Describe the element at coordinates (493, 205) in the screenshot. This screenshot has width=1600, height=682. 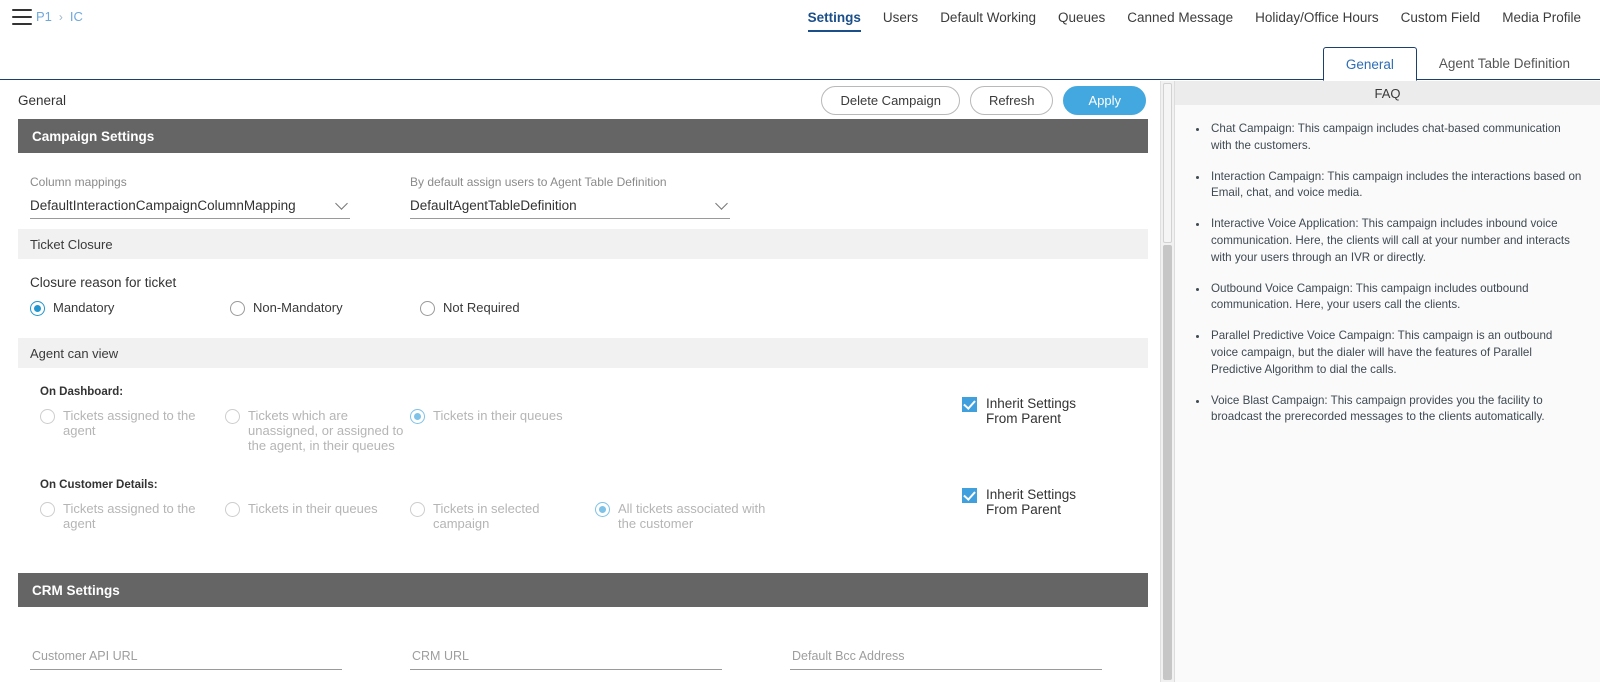
I see `agent-table-definition-value: DefaultAgentTableDefinition` at that location.